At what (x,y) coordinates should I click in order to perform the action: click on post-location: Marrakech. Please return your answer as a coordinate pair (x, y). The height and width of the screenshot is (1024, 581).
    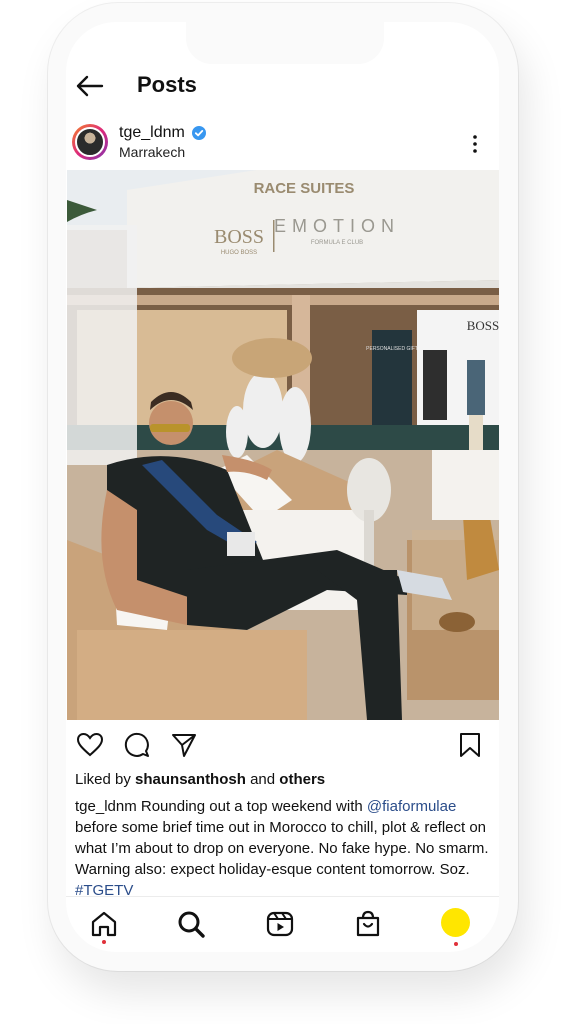
    Looking at the image, I should click on (152, 152).